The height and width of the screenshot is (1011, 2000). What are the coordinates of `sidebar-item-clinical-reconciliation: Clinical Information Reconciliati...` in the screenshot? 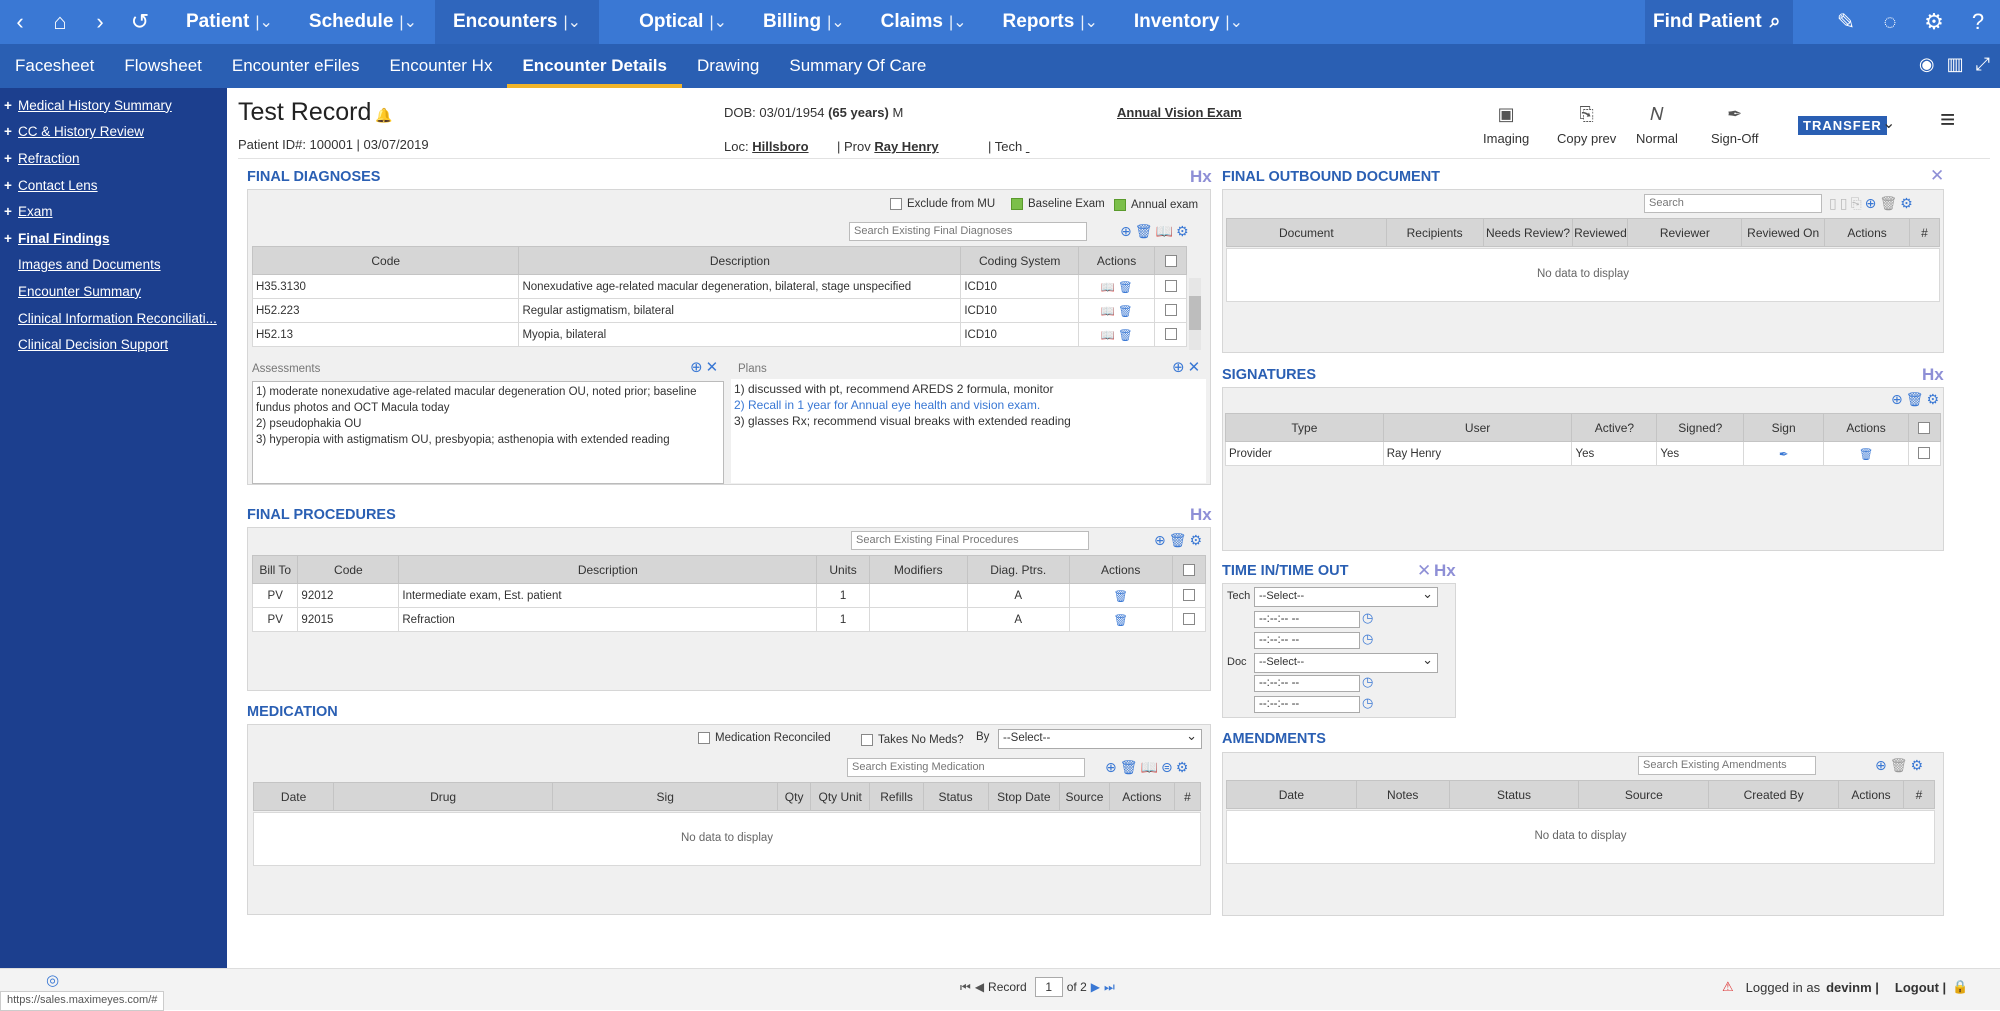 It's located at (113, 318).